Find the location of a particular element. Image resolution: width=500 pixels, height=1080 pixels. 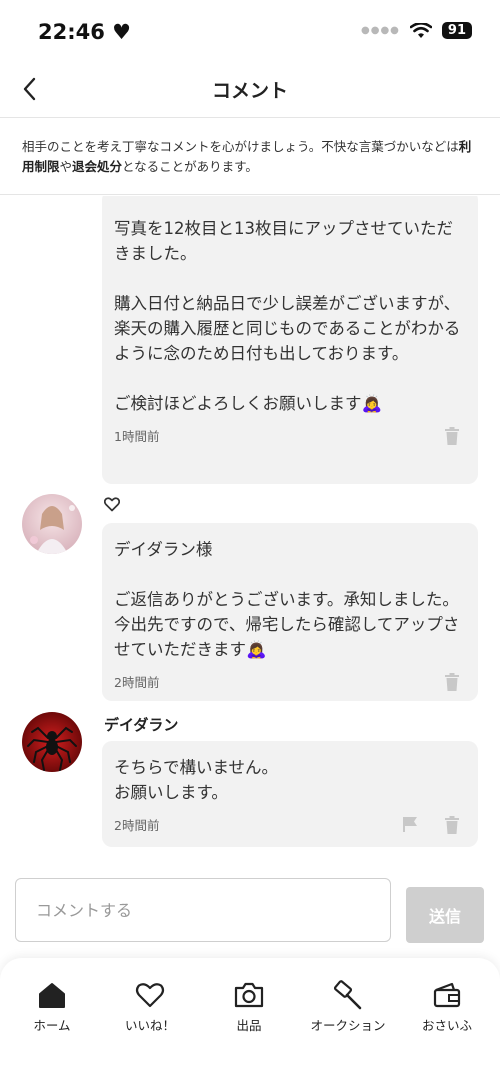

camera-icon is located at coordinates (249, 995).